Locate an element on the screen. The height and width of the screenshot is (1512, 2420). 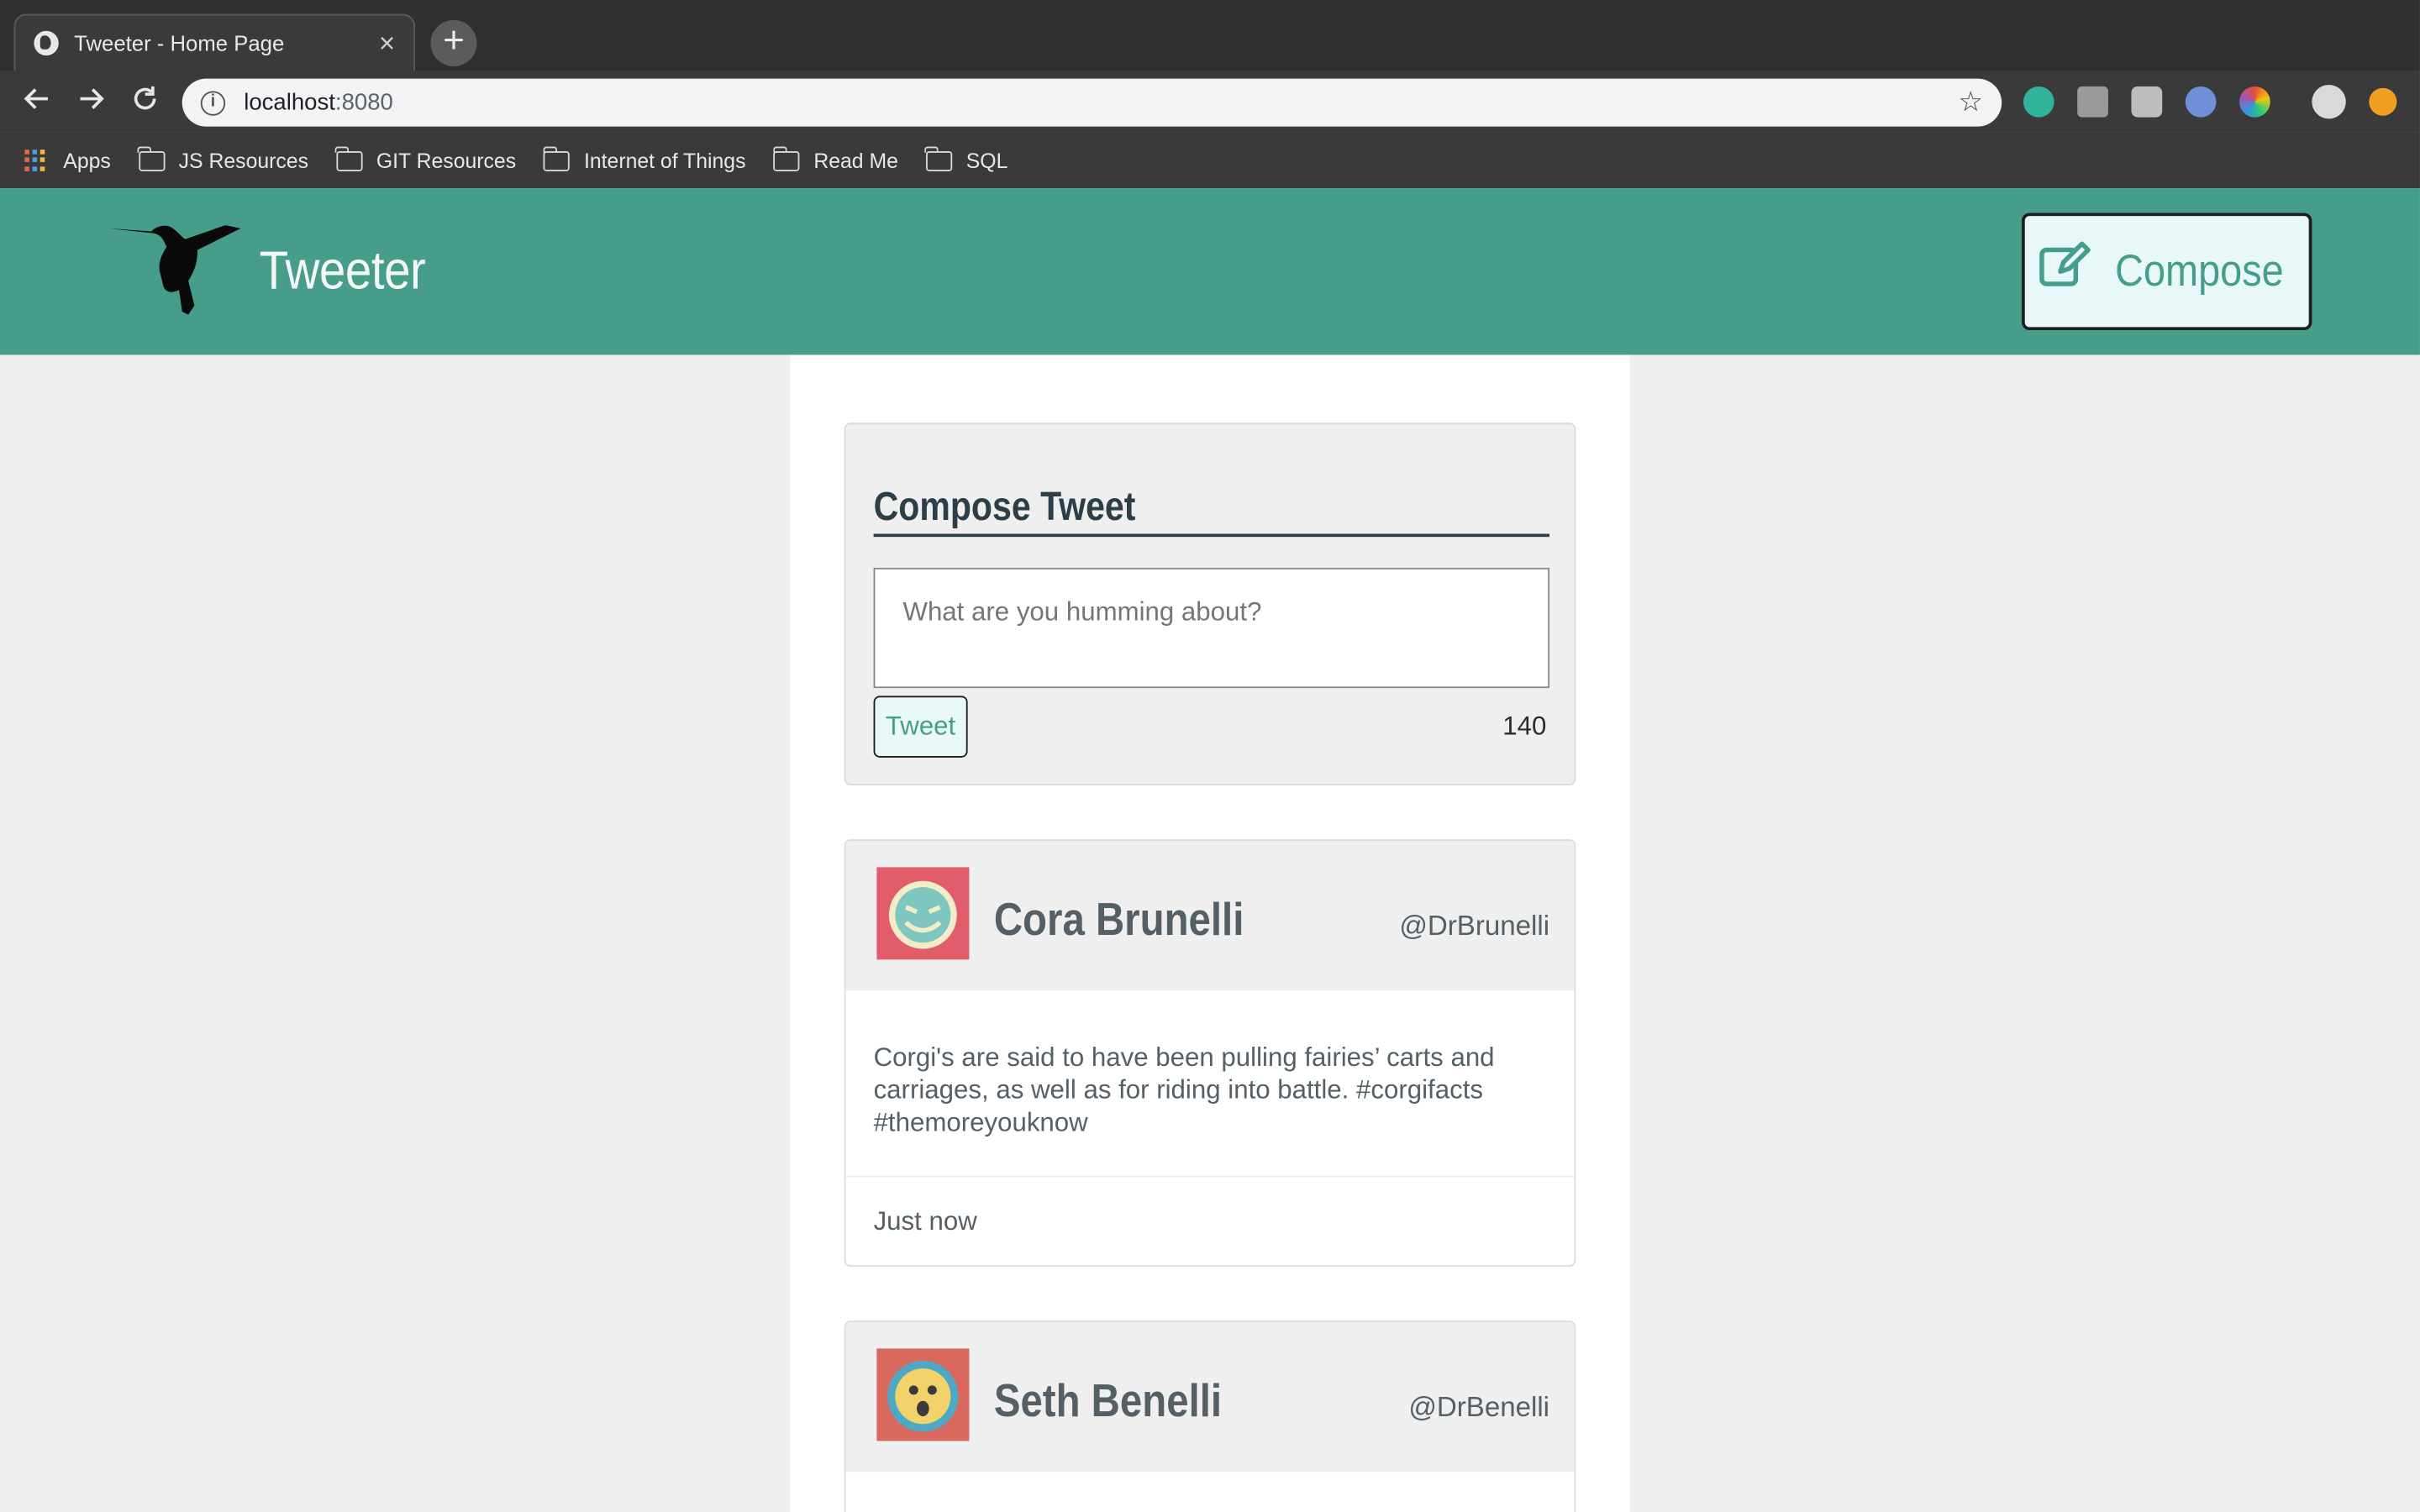
tweet-author-name: Seth Benelli is located at coordinates (1108, 1401).